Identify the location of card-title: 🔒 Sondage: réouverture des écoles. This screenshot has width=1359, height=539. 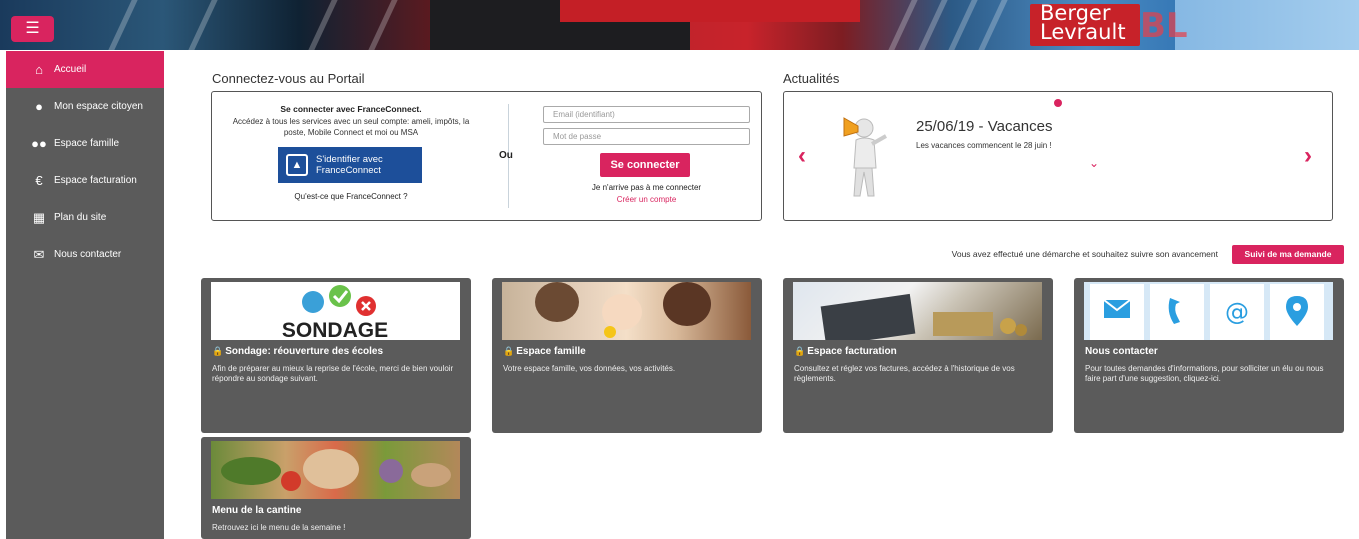
(297, 351).